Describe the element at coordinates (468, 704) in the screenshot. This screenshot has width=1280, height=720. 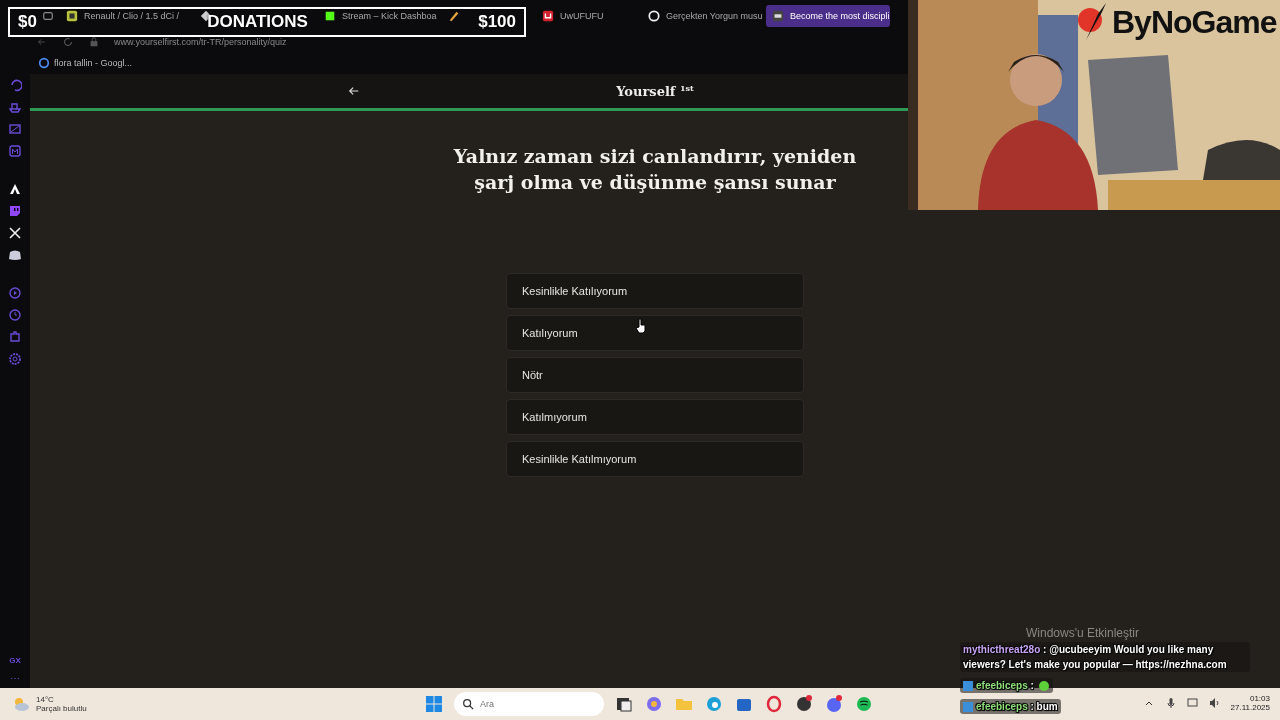
I see `search-icon` at that location.